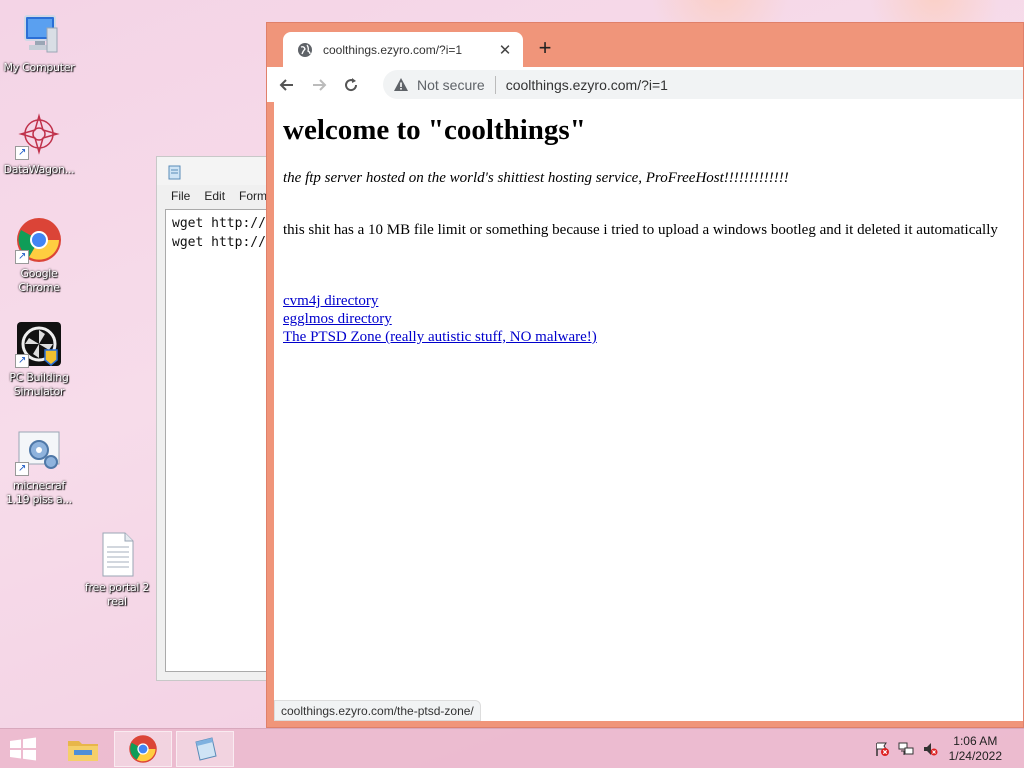 The image size is (1024, 768). Describe the element at coordinates (440, 301) in the screenshot. I see `link-cvm4j-directory: cvm4j directory` at that location.